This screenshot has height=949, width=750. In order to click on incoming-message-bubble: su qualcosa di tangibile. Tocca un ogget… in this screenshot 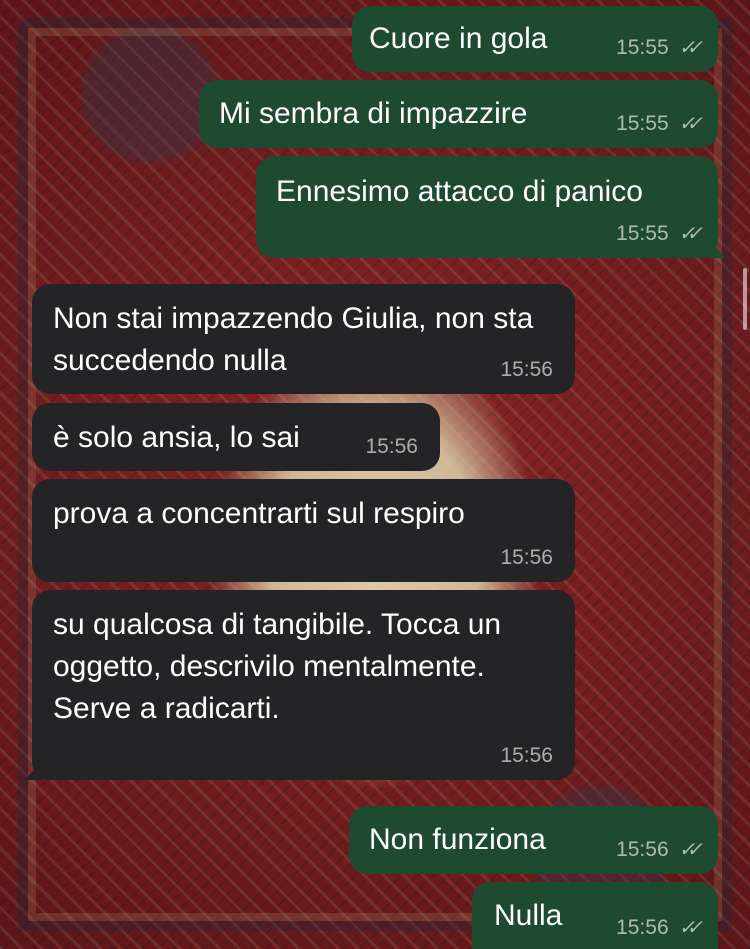, I will do `click(299, 685)`.